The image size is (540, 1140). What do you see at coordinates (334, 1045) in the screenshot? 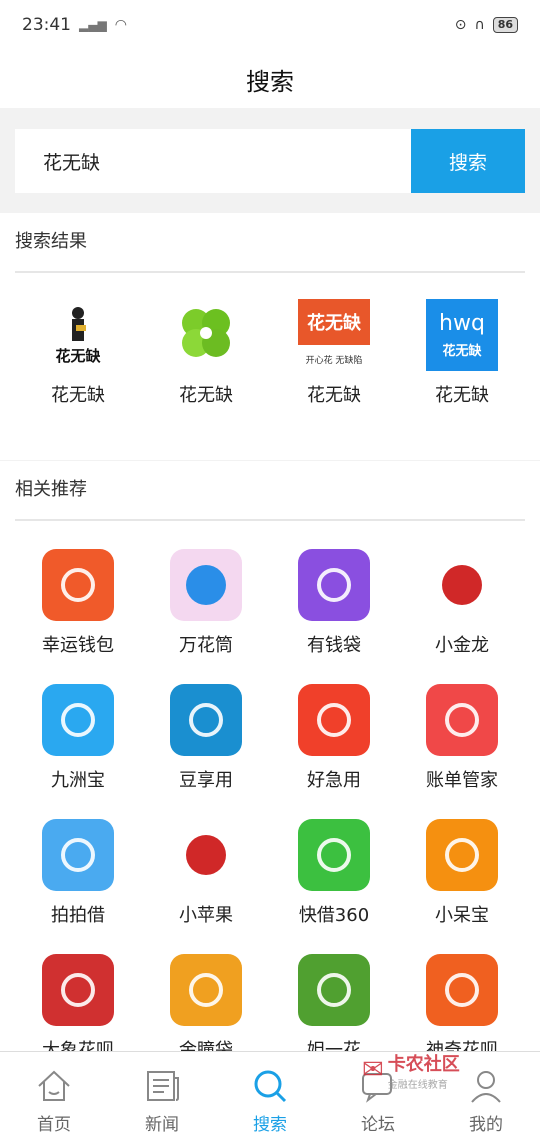
I see `recommend-label: 妲一花` at bounding box center [334, 1045].